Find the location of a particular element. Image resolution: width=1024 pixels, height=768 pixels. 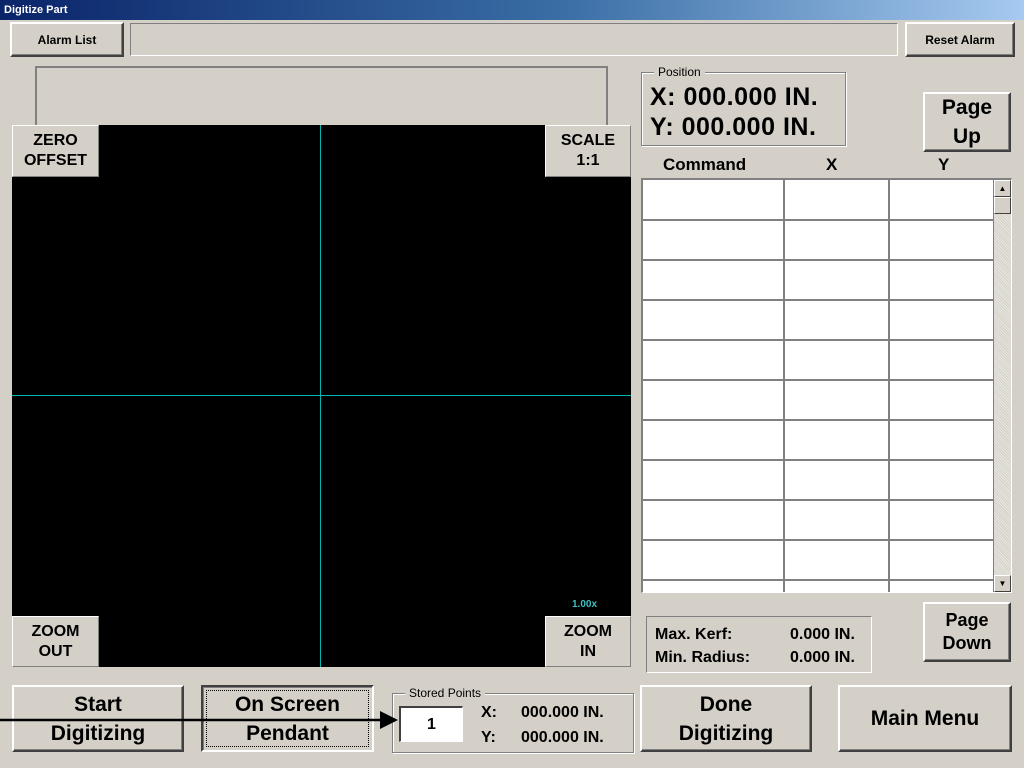

done-digitizing-button: Done Digitizing is located at coordinates (726, 718).